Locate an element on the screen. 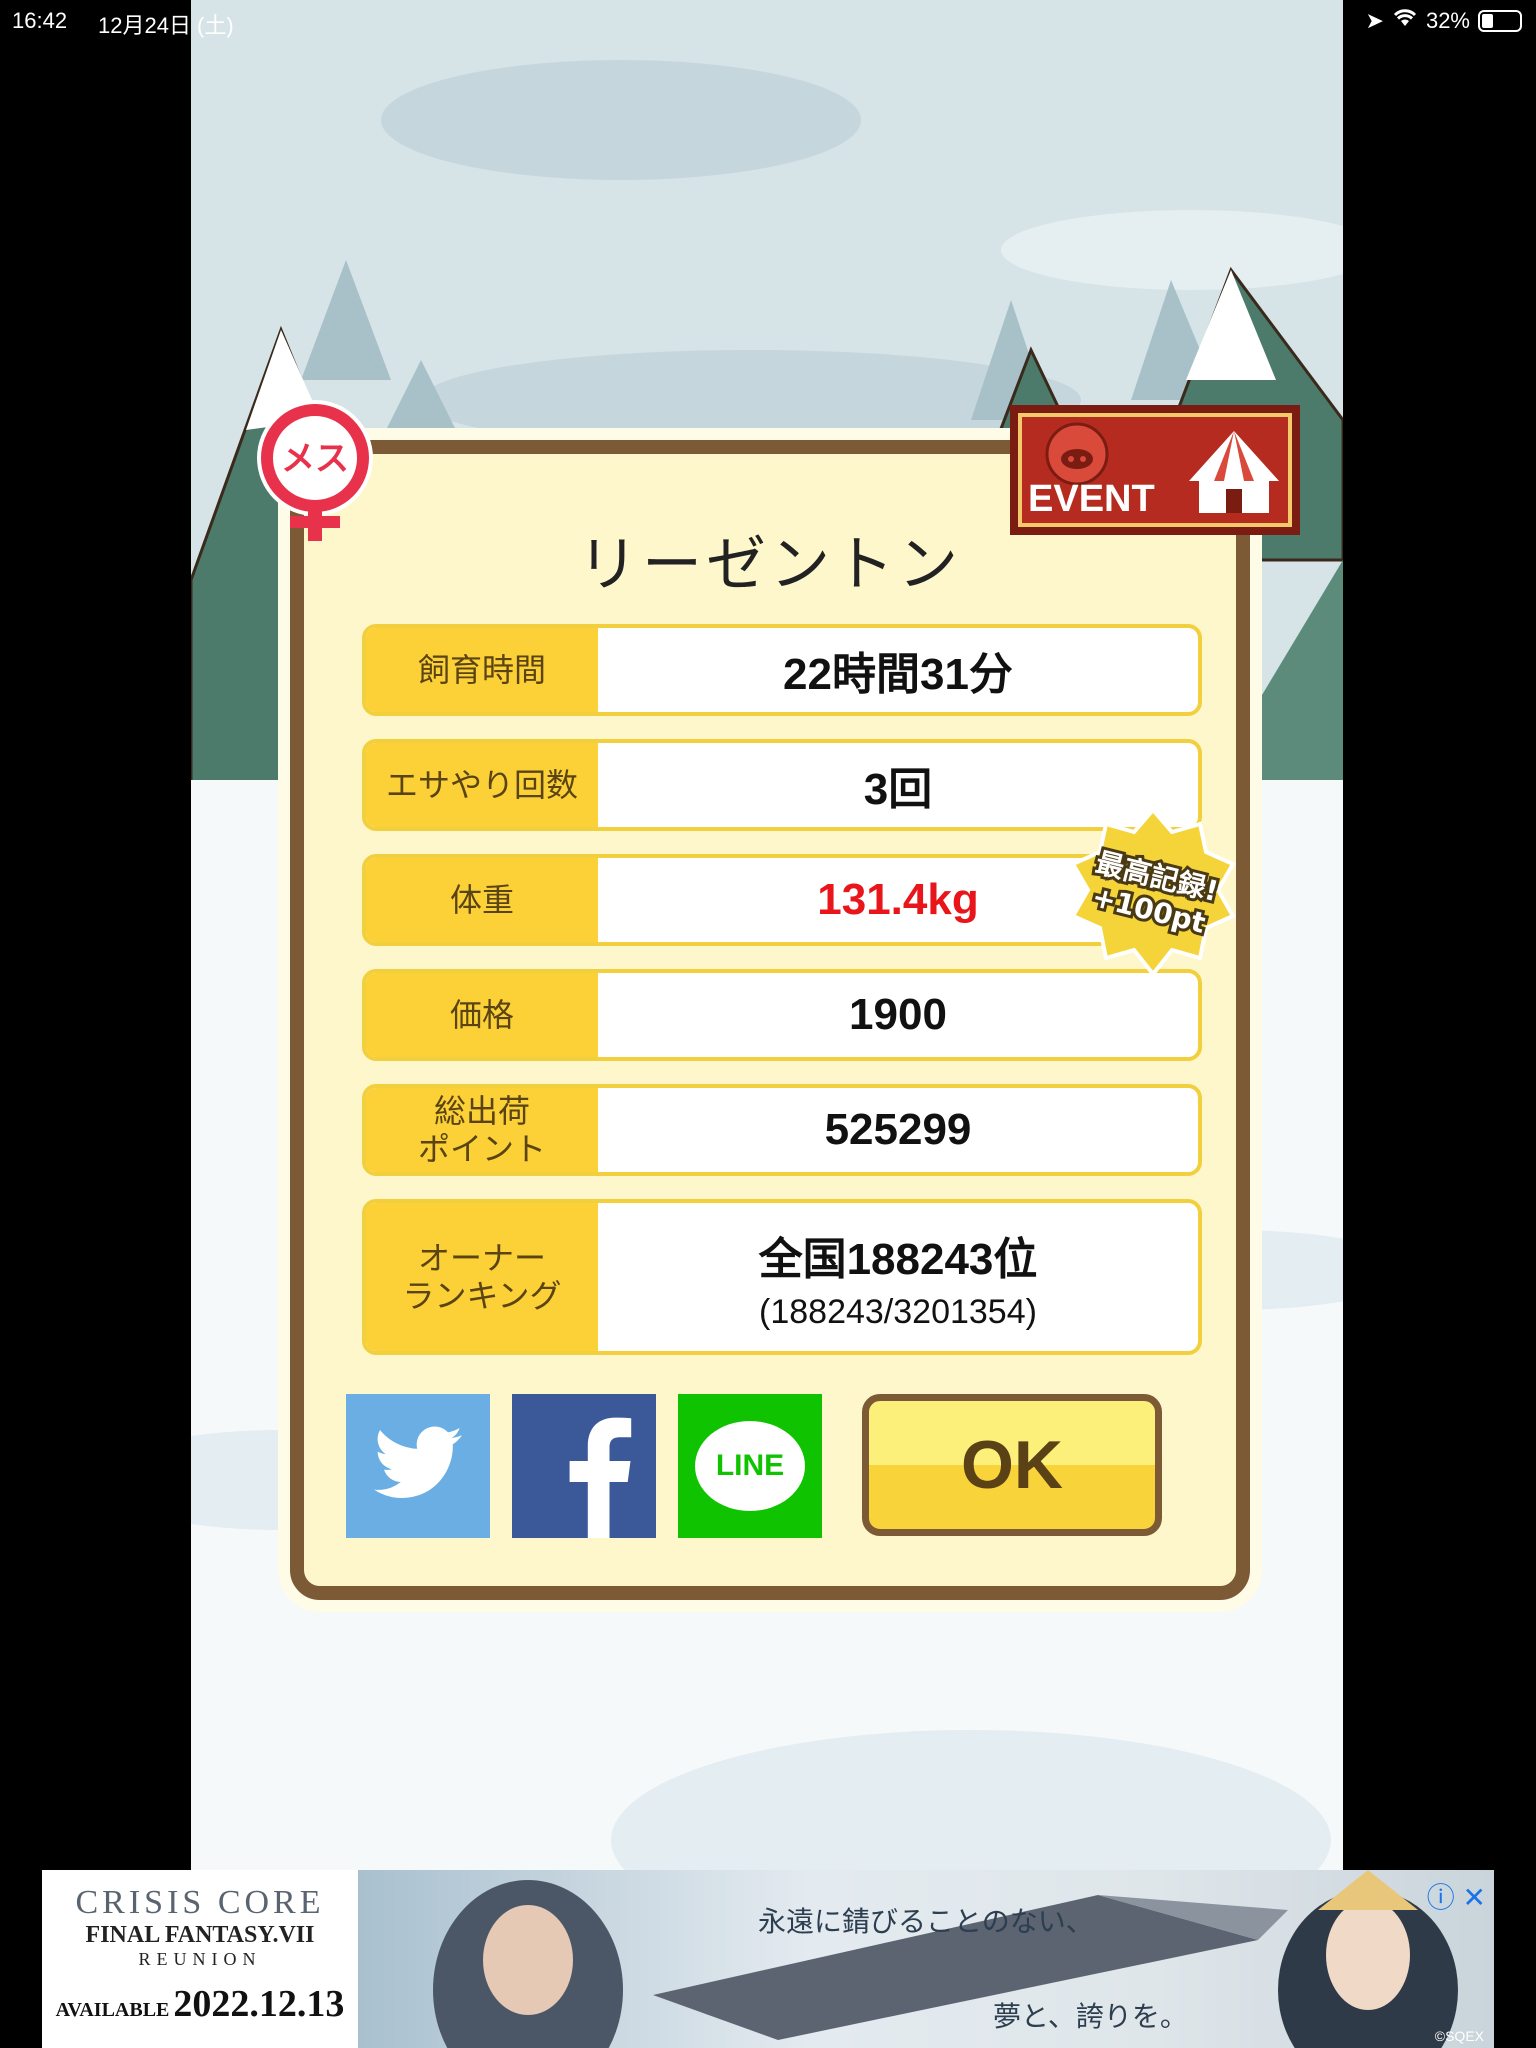  stat-value: 1900 is located at coordinates (898, 1014).